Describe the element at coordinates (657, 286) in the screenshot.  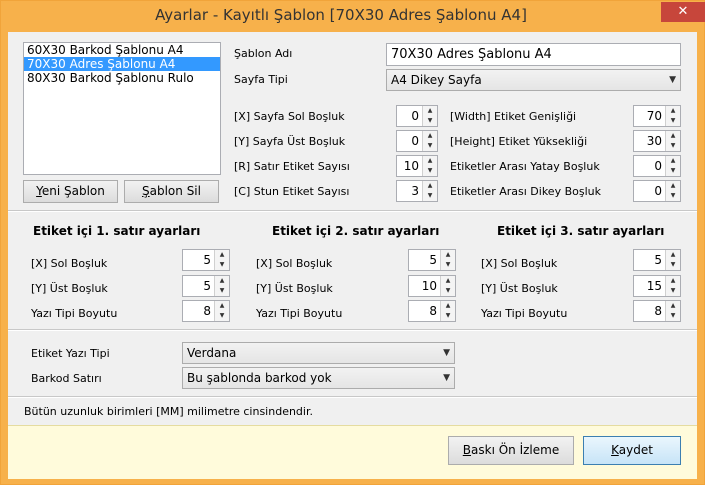
I see `line3-top-margin-stepper: 15 ▲ ▼` at that location.